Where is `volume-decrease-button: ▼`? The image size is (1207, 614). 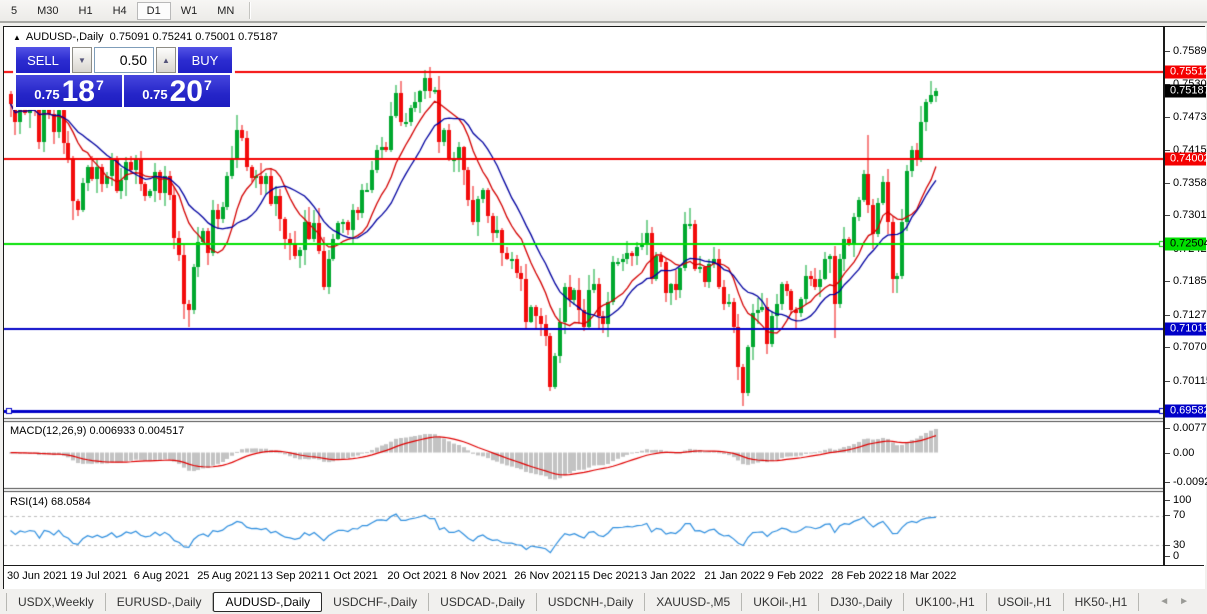
volume-decrease-button: ▼ is located at coordinates (82, 60).